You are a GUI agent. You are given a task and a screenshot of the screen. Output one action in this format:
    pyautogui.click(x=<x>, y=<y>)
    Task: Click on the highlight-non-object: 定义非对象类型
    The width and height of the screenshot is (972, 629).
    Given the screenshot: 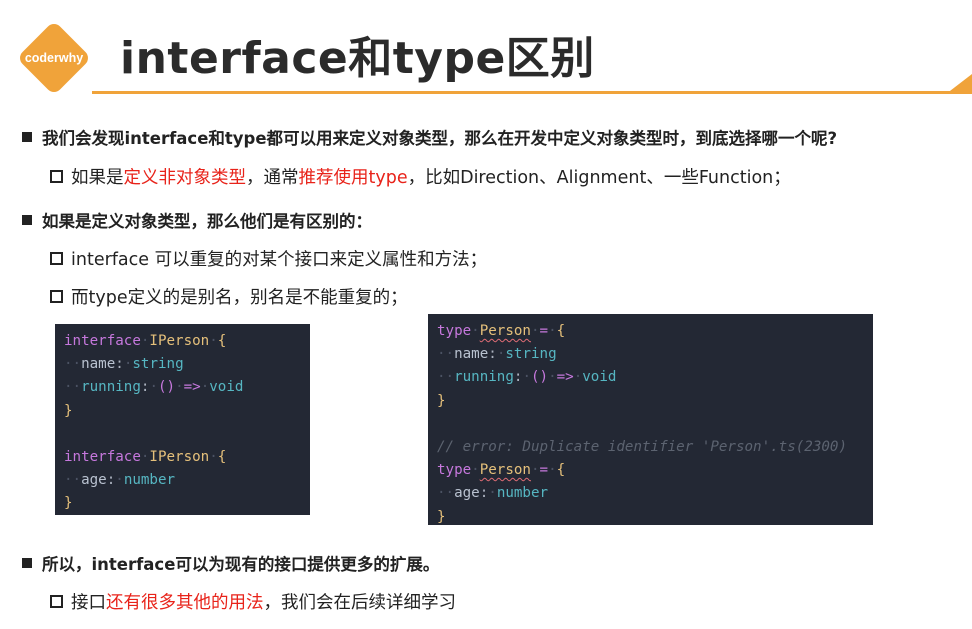 What is the action you would take?
    pyautogui.click(x=185, y=178)
    